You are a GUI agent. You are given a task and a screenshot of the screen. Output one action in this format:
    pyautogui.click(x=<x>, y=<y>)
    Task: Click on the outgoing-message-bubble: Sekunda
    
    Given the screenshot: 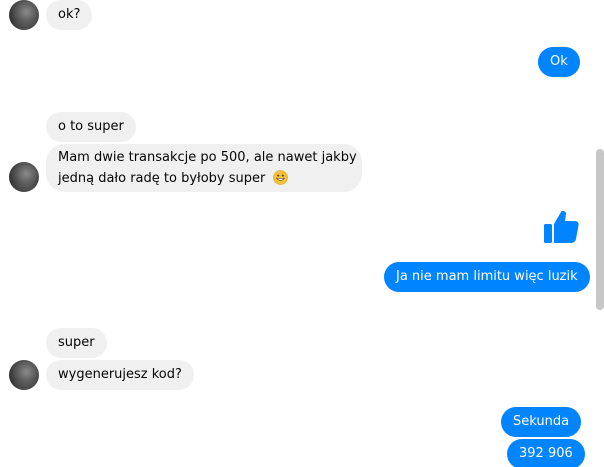 What is the action you would take?
    pyautogui.click(x=541, y=422)
    